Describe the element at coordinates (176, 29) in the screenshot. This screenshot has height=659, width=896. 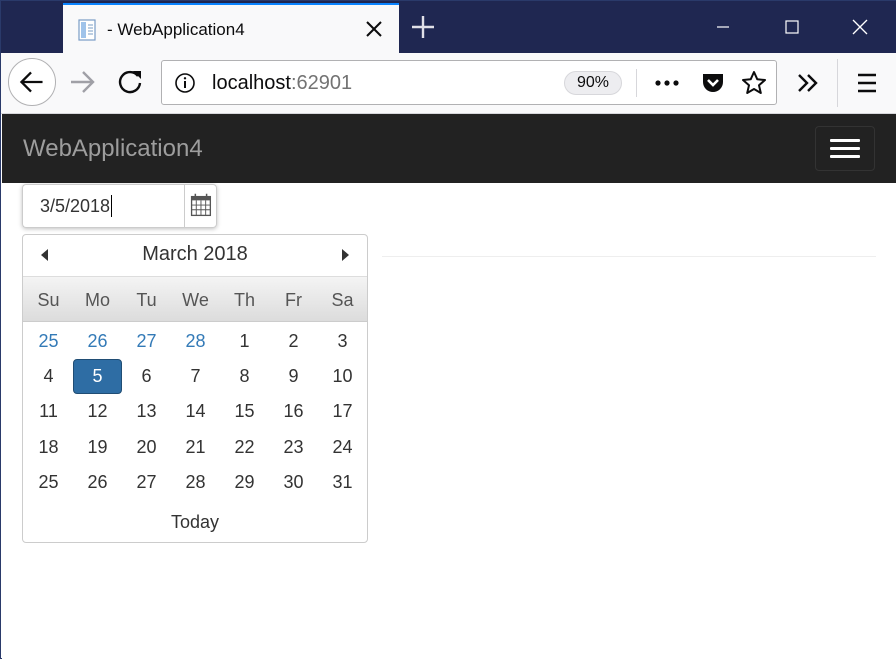
I see `tab-title: - WebApplication4` at that location.